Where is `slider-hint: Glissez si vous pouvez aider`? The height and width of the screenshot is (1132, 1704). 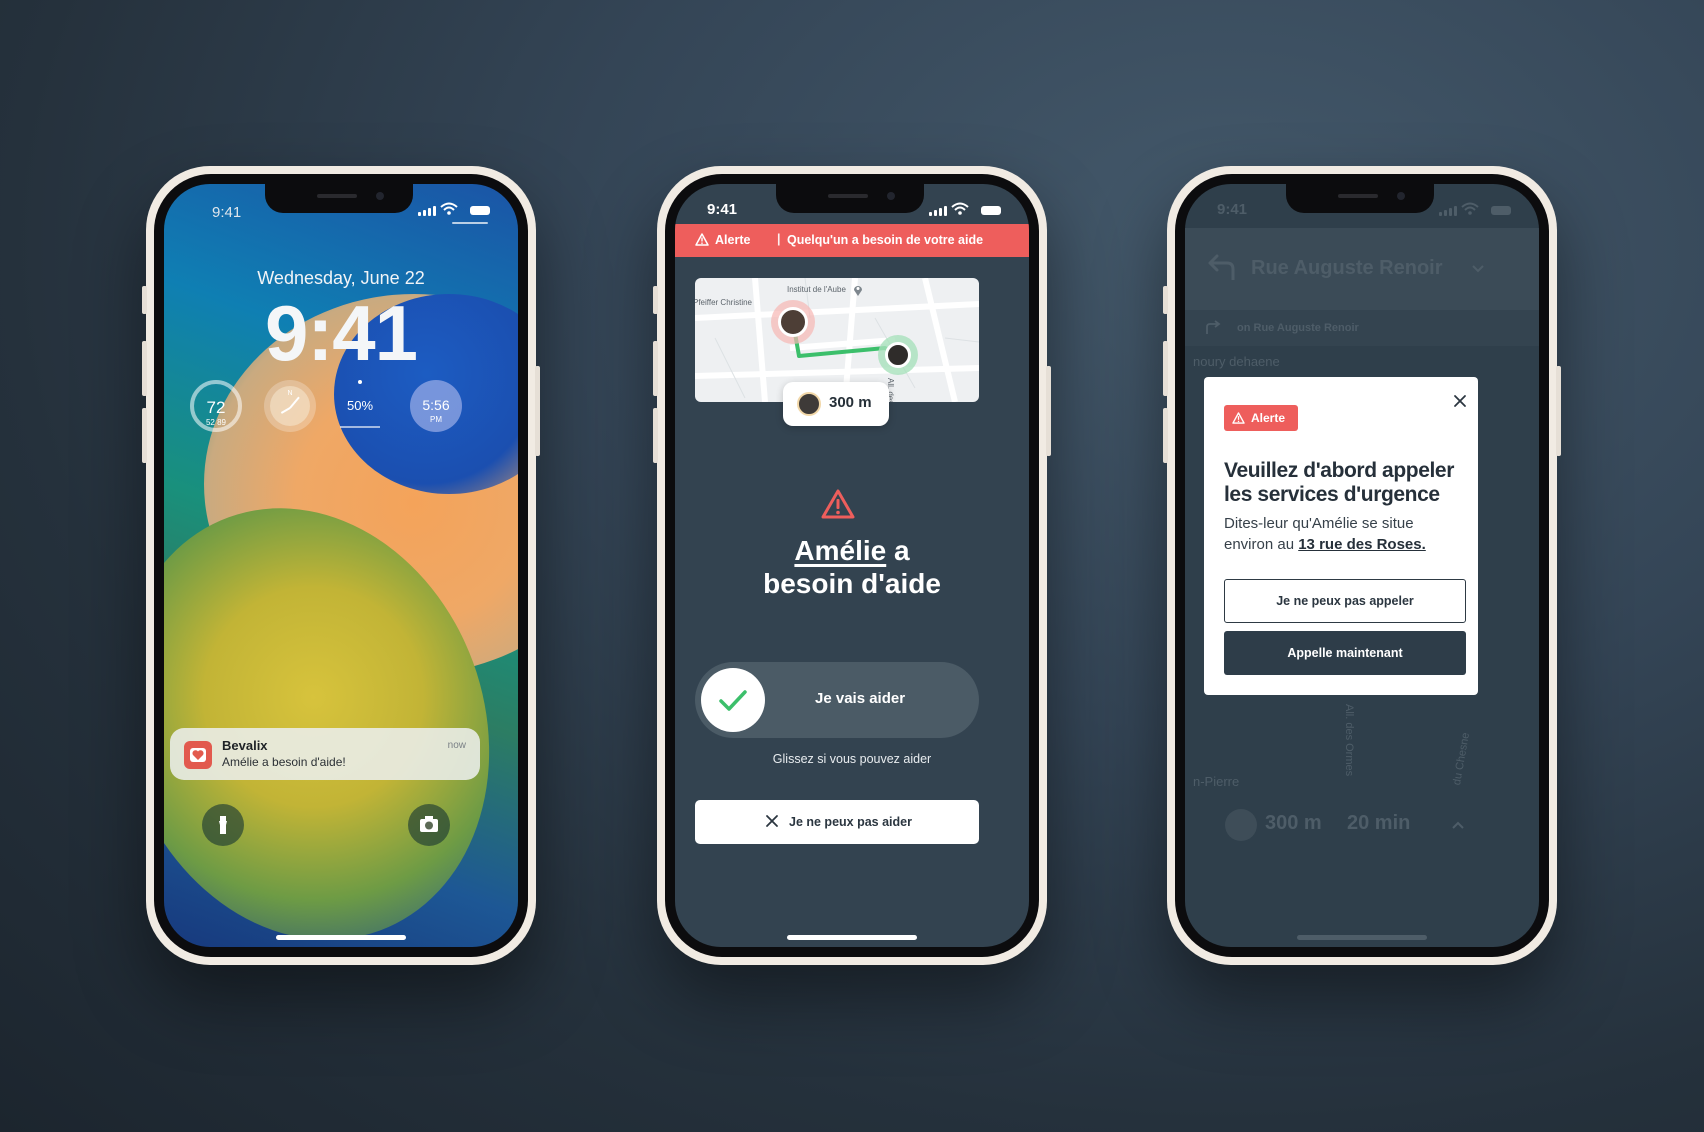
slider-hint: Glissez si vous pouvez aider is located at coordinates (852, 759).